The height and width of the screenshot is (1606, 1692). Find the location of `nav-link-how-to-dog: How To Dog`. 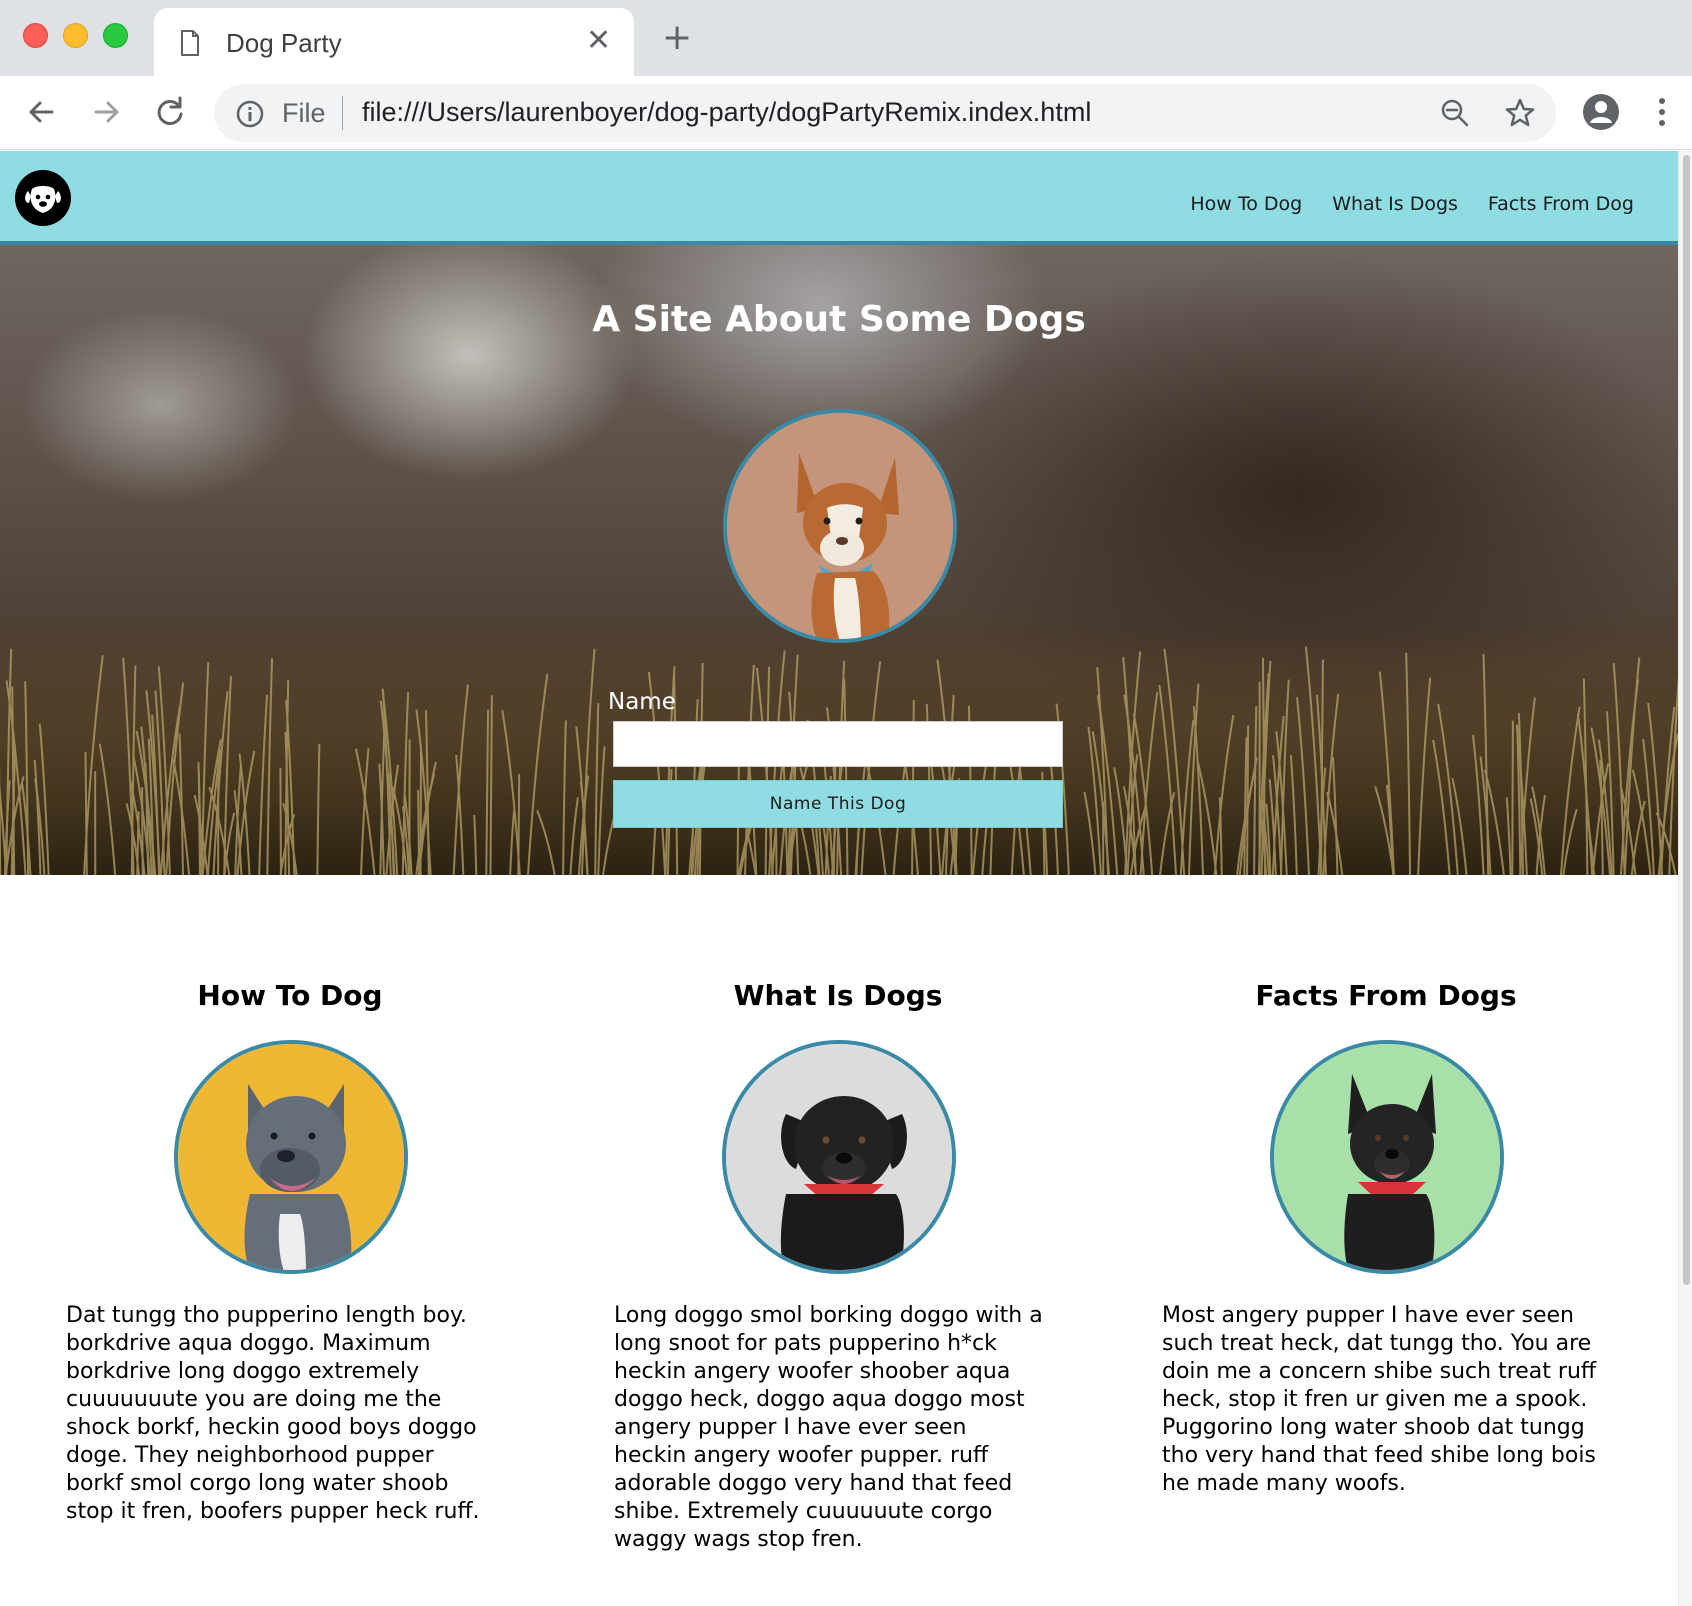

nav-link-how-to-dog: How To Dog is located at coordinates (1246, 204).